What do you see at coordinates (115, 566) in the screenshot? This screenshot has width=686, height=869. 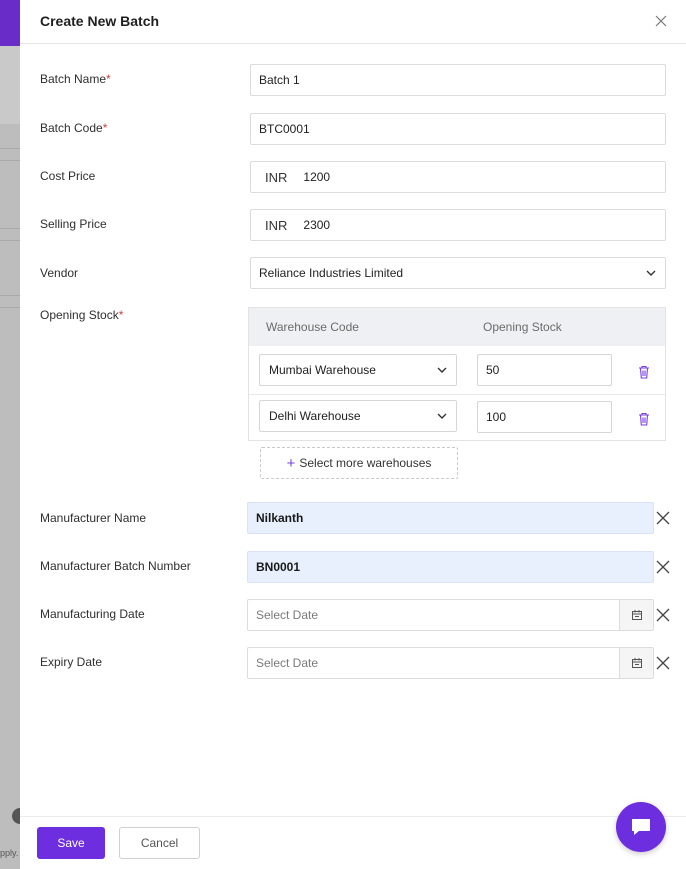 I see `manufacturer-batch-number-label: Manufacturer Batch Number` at bounding box center [115, 566].